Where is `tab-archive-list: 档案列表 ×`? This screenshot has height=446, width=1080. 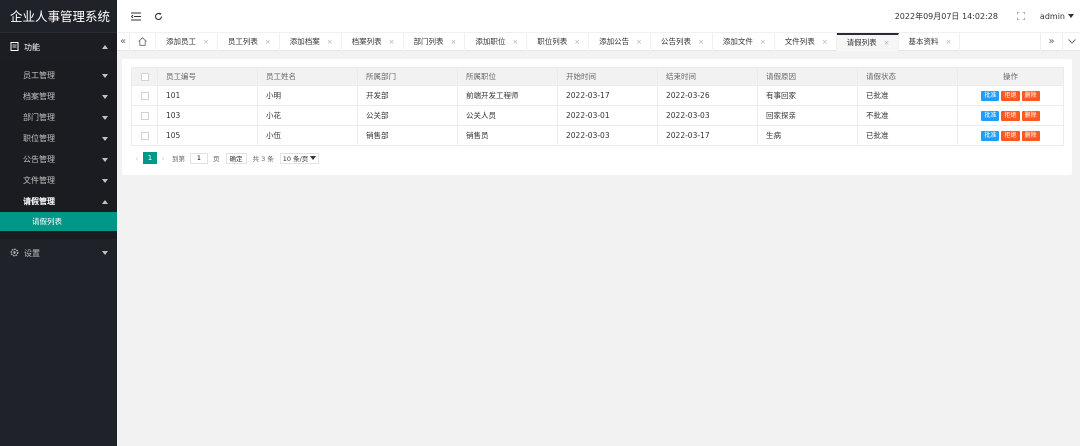 tab-archive-list: 档案列表 × is located at coordinates (373, 41).